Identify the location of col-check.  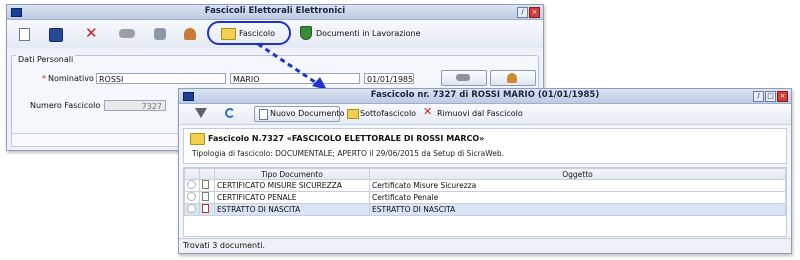
(192, 174).